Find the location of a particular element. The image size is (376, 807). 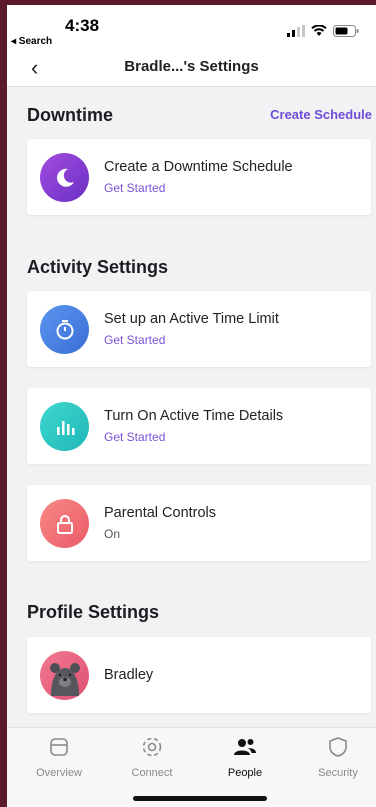

card-title: Set up an Active Time Limit is located at coordinates (191, 319).